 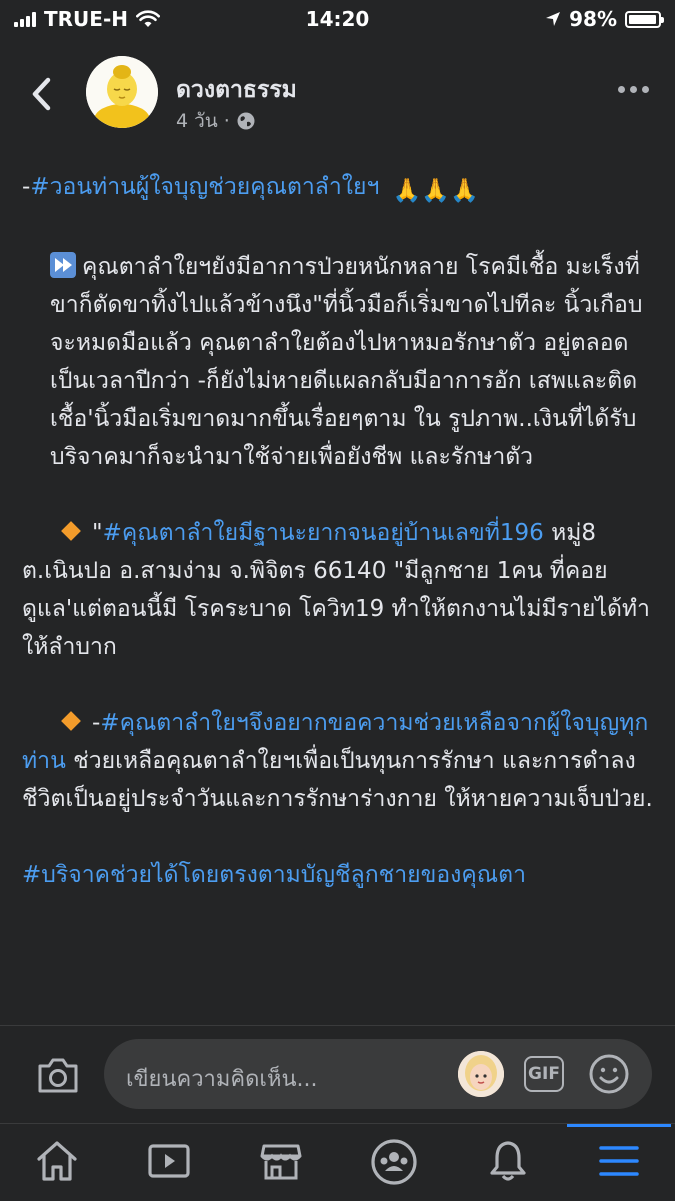 I want to click on post-paragraph-1: -#วอนท่านผู้ใจบุญช่วยคุณตาลำใยฯ 🙏🙏🙏, so click(x=342, y=189).